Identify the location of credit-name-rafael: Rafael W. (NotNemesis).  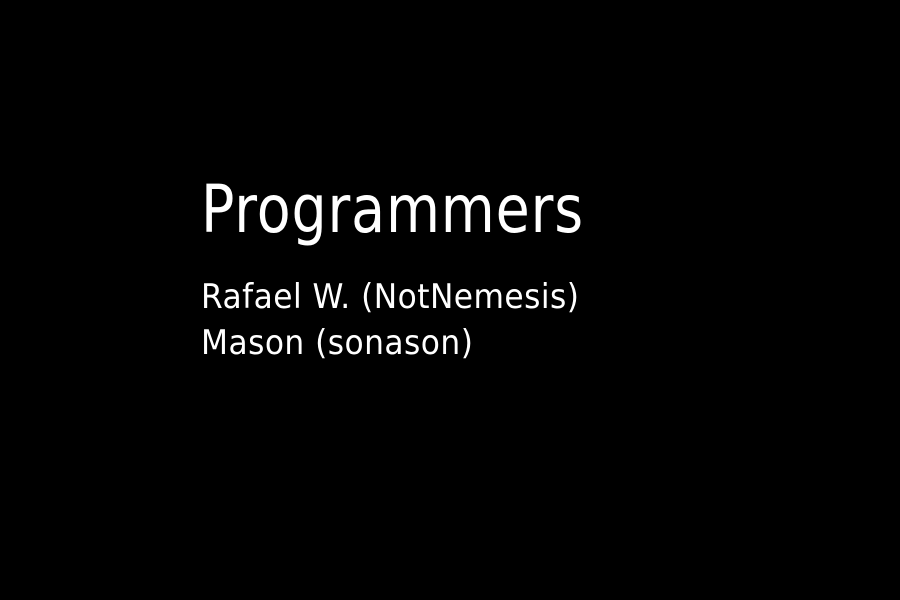
(390, 297).